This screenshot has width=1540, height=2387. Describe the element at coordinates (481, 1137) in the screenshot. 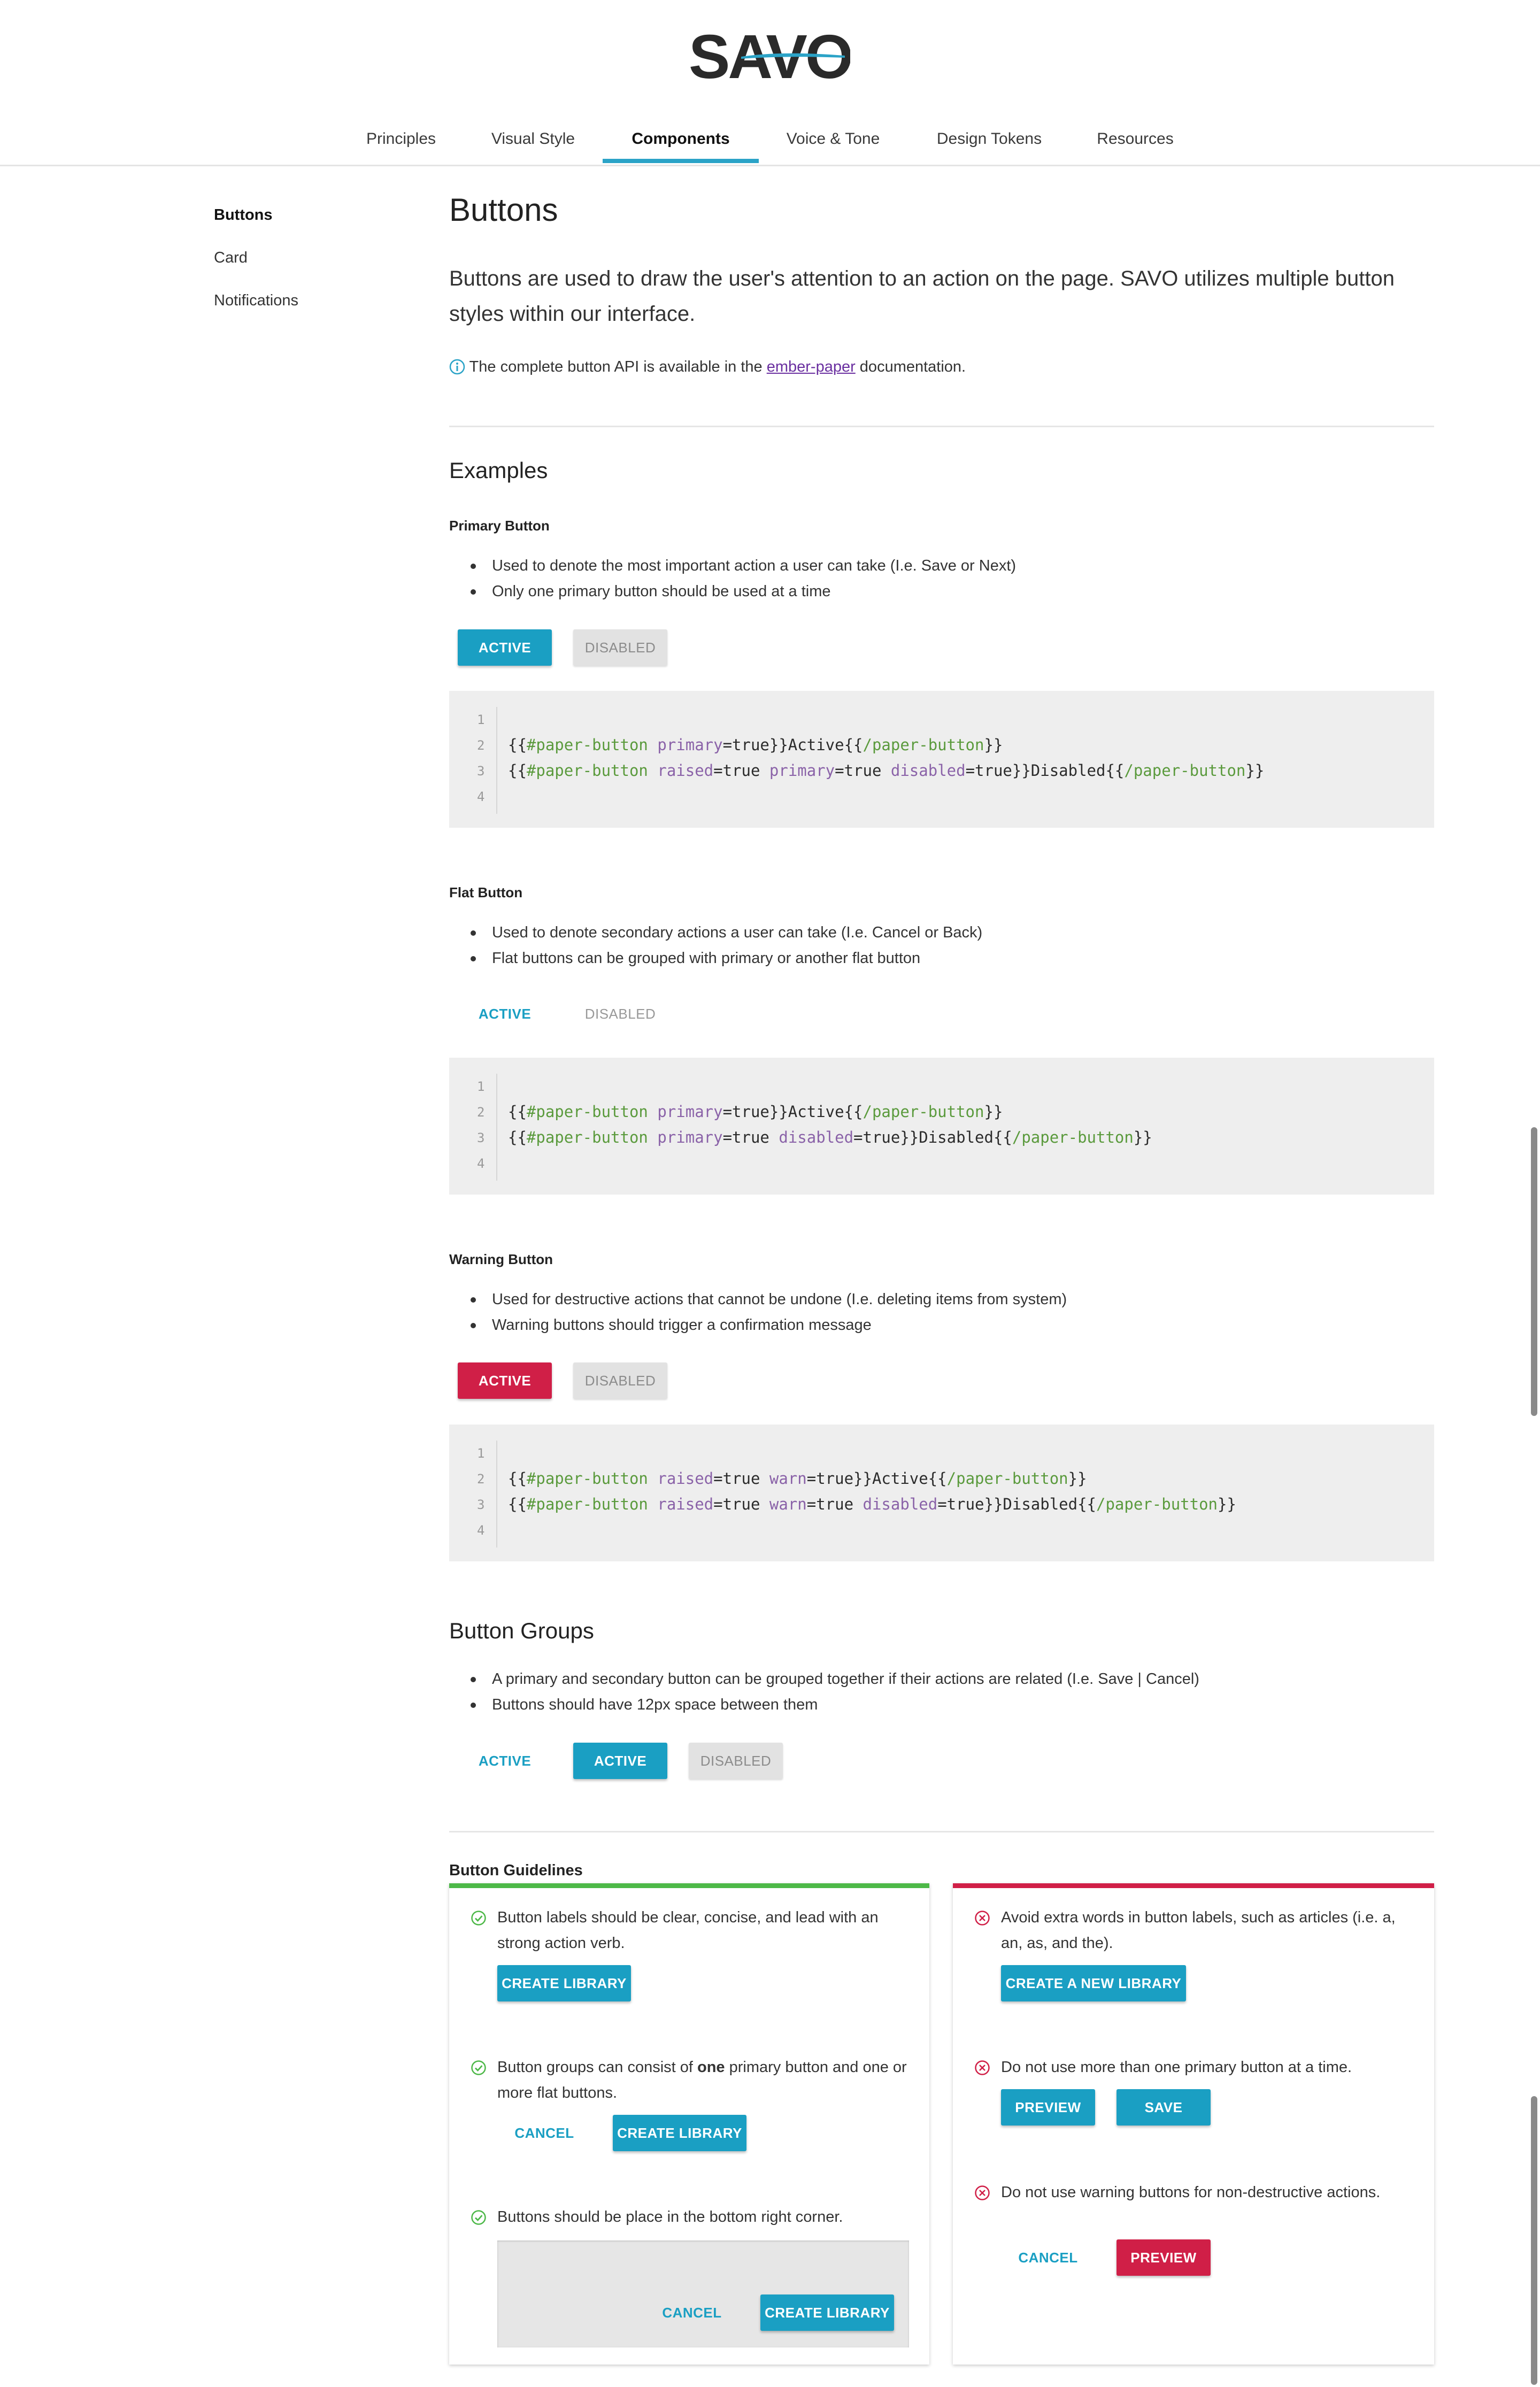

I see `line-number: 3` at that location.